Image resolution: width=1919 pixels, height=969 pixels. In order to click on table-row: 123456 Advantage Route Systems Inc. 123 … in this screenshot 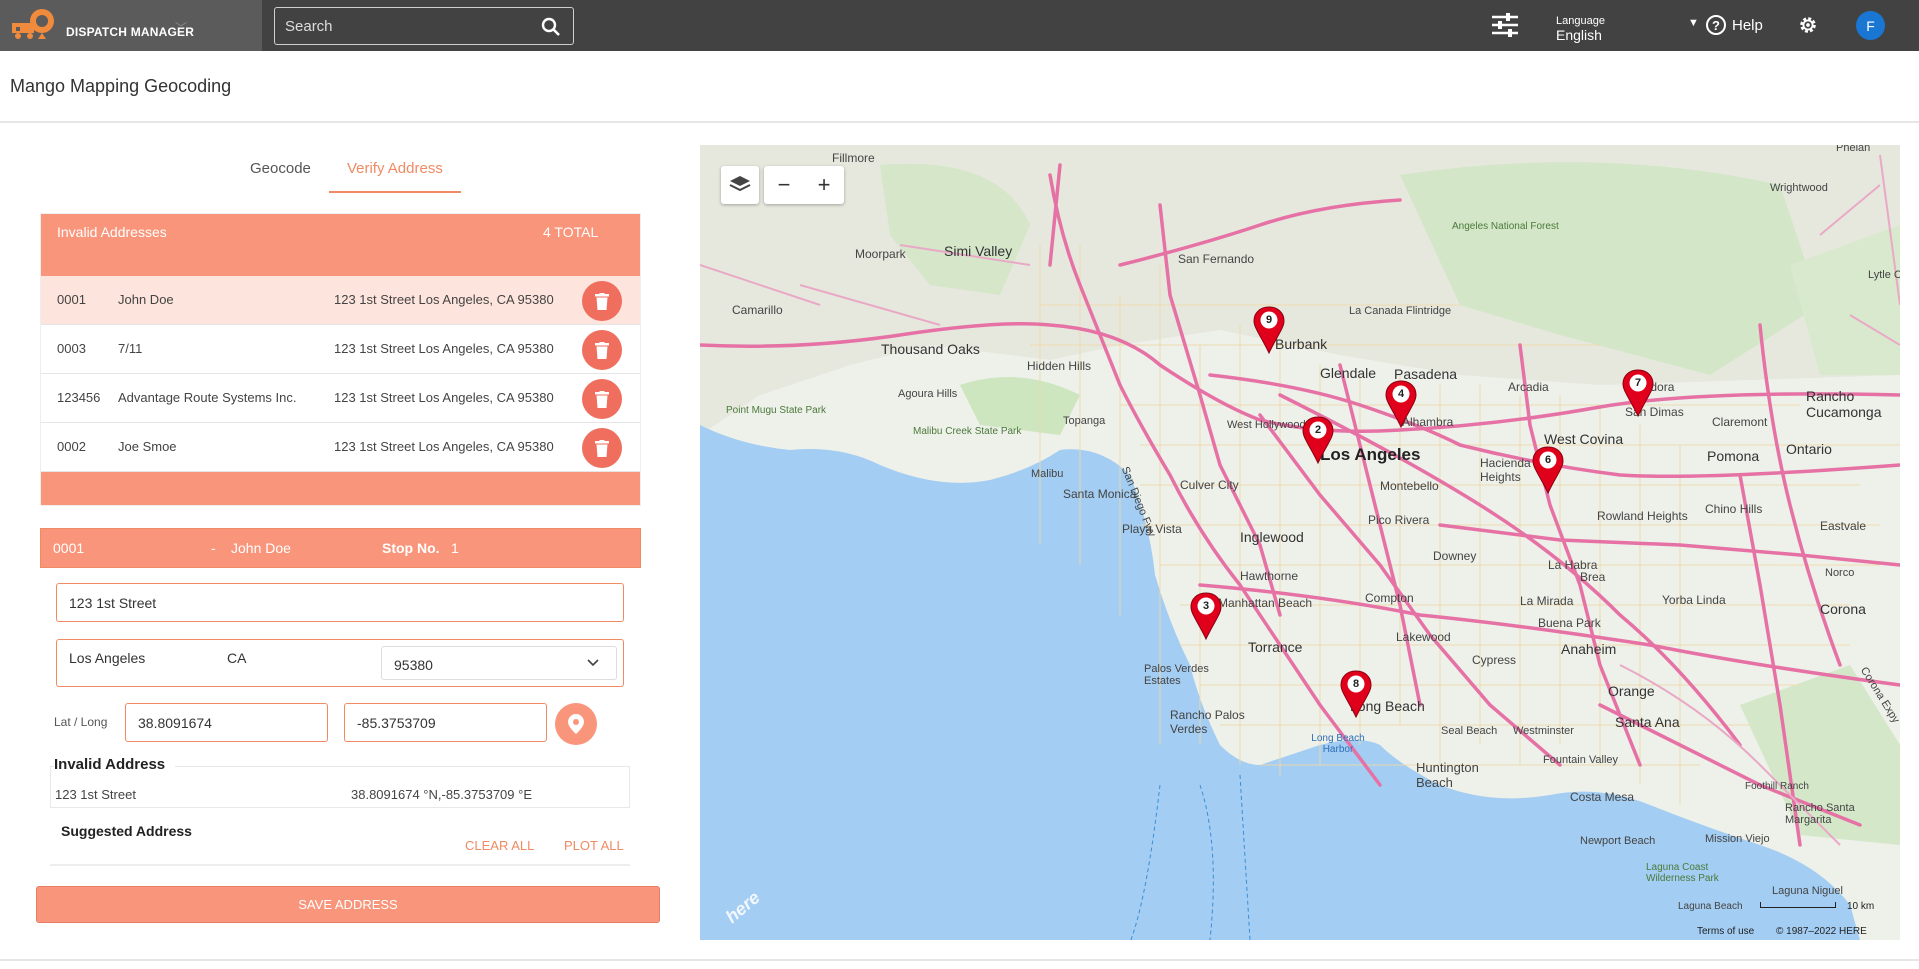, I will do `click(340, 398)`.